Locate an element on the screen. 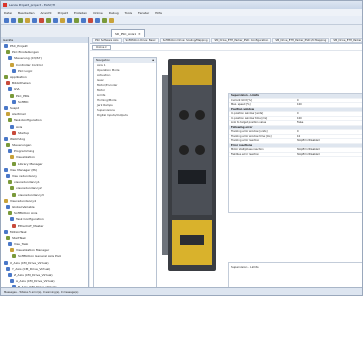 The width and height of the screenshot is (363, 347). tree-item-label: Alertmail is located at coordinates (19, 114).